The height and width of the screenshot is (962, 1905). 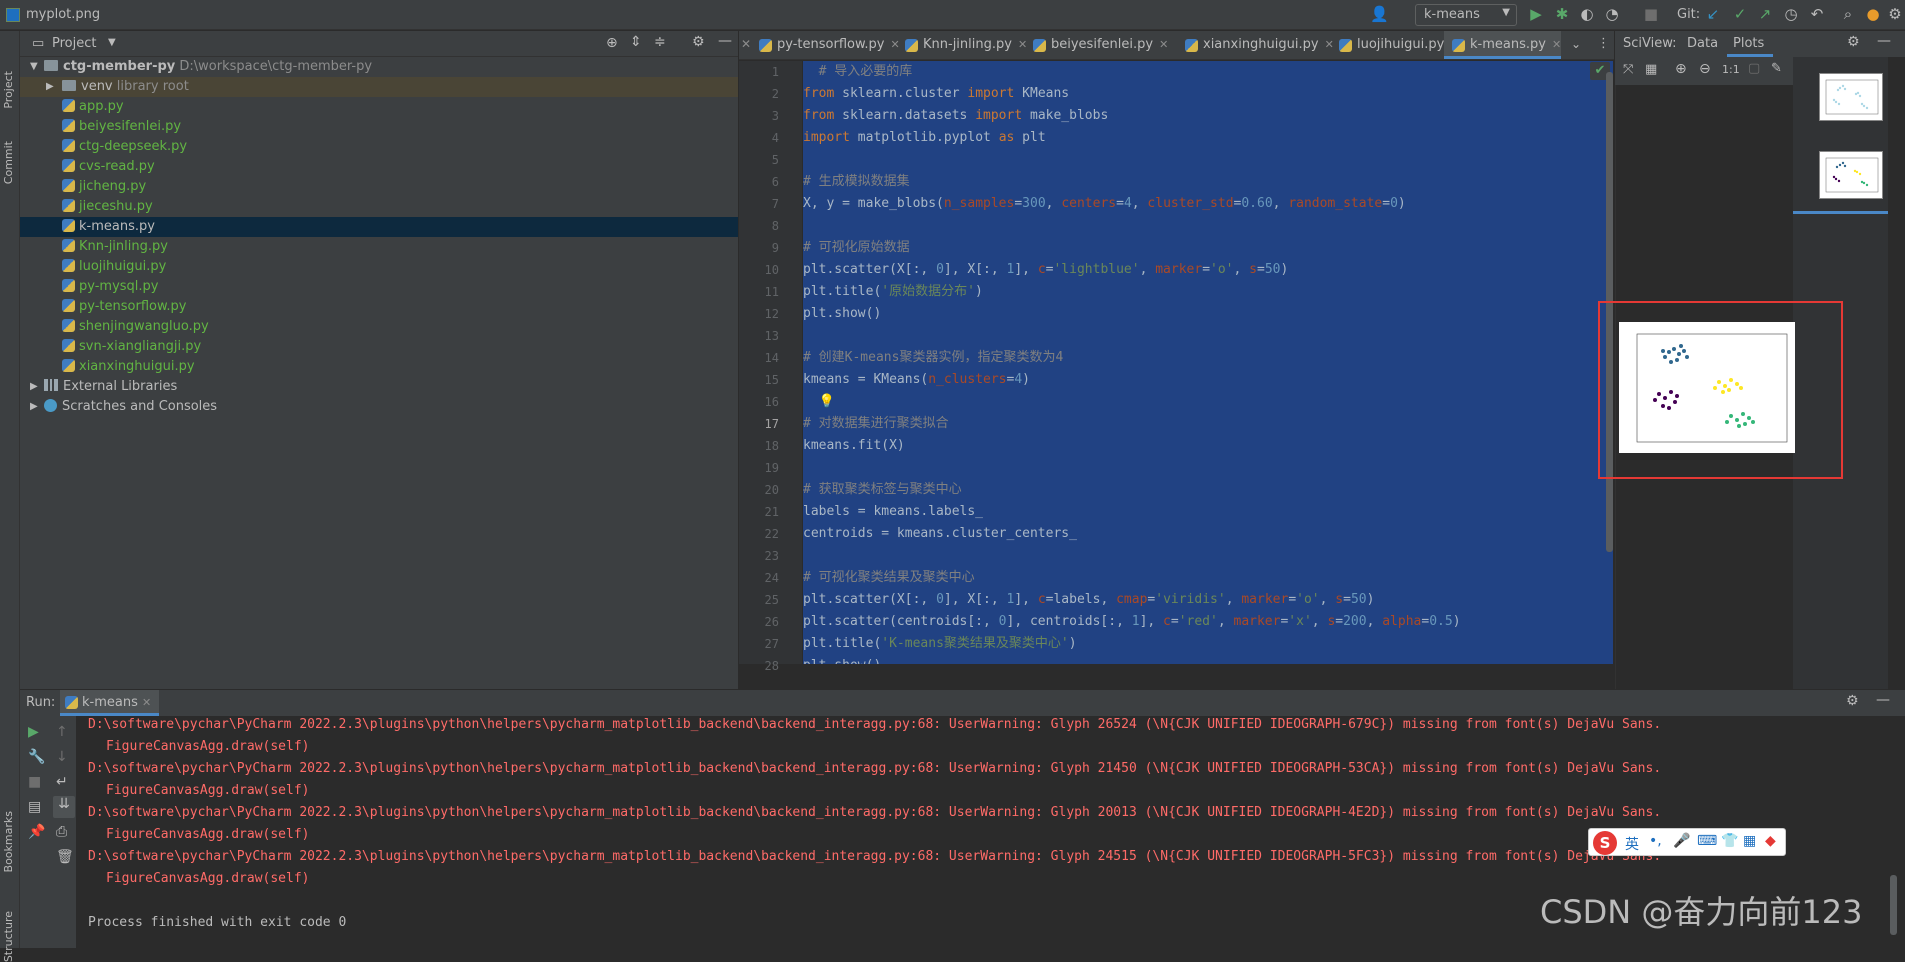 What do you see at coordinates (379, 347) in the screenshot?
I see `tree-file: svn-xiangliangji.py` at bounding box center [379, 347].